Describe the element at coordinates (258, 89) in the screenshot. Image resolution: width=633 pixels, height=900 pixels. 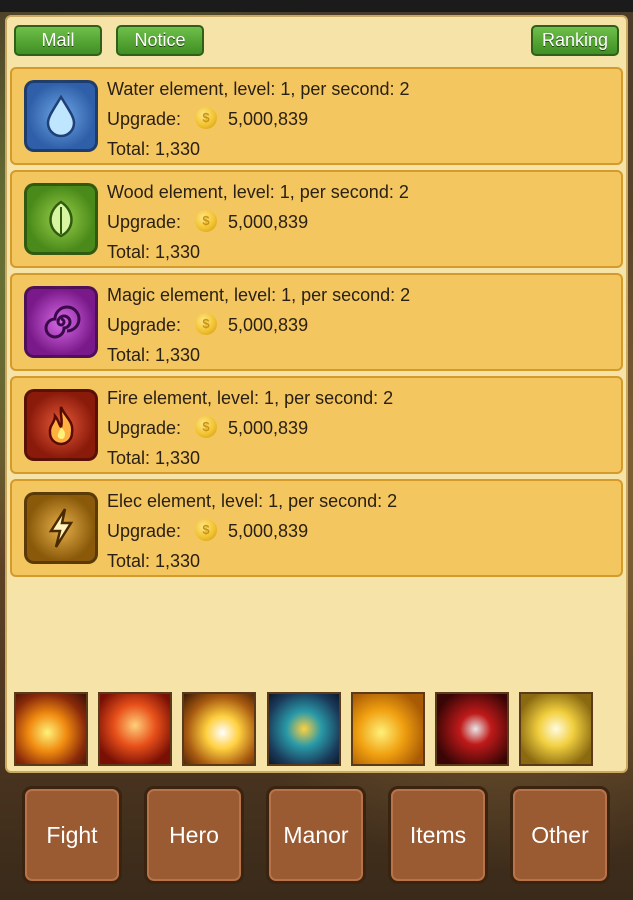
I see `element-title: Water element, level: 1, per second: 2` at that location.